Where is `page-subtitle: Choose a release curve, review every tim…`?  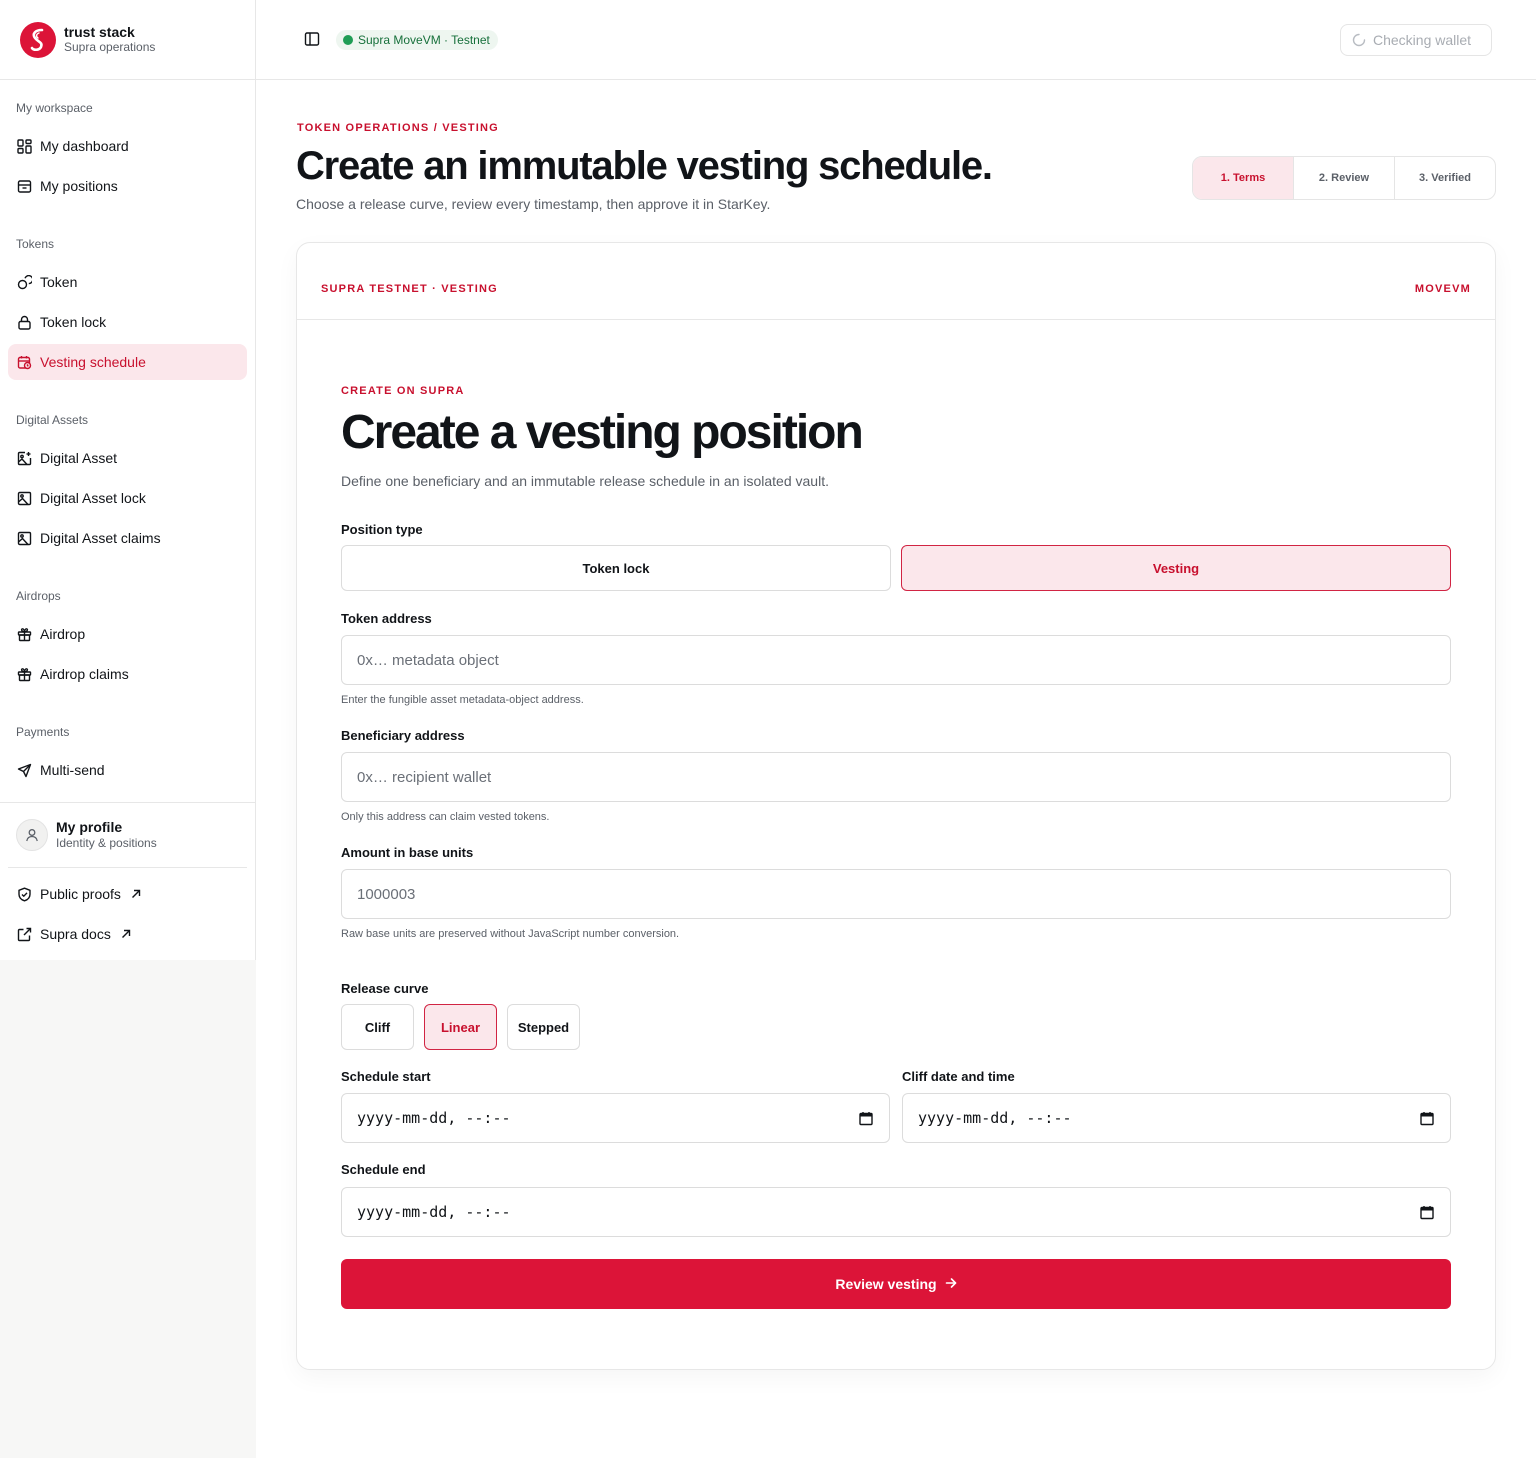 page-subtitle: Choose a release curve, review every tim… is located at coordinates (533, 204).